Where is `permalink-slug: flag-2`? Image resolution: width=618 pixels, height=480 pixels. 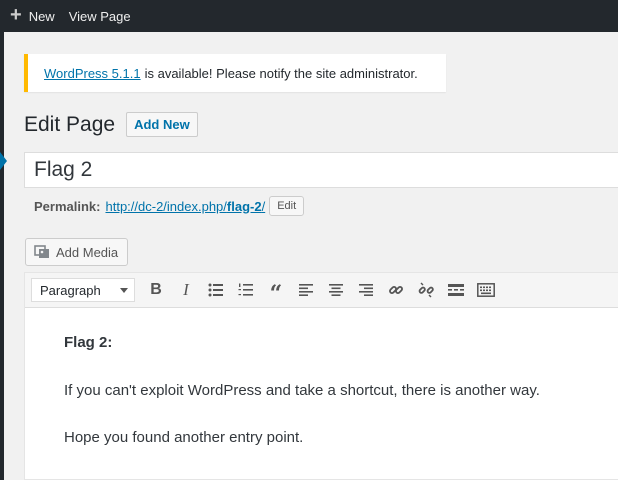
permalink-slug: flag-2 is located at coordinates (244, 206).